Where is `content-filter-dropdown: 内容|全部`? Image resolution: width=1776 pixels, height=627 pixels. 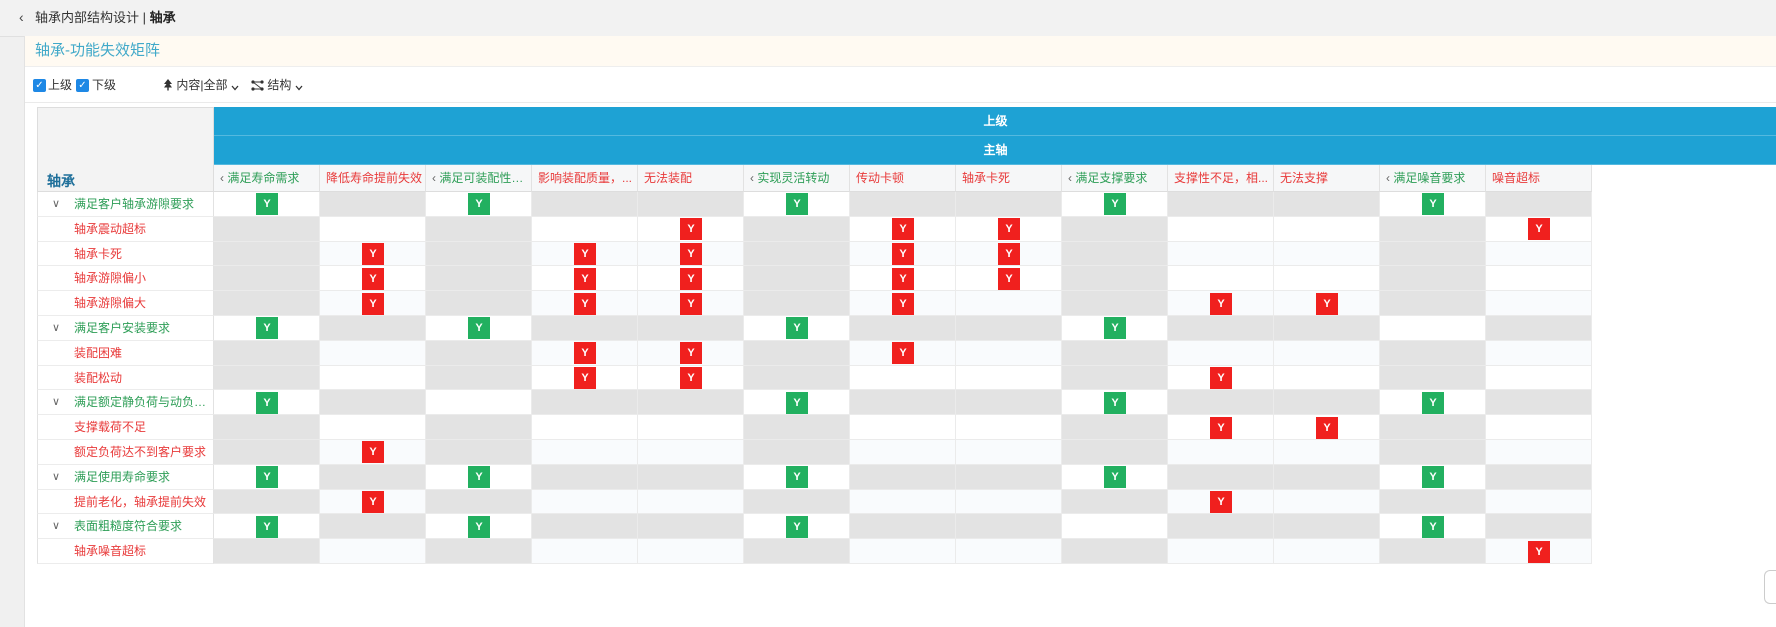 content-filter-dropdown: 内容|全部 is located at coordinates (201, 85).